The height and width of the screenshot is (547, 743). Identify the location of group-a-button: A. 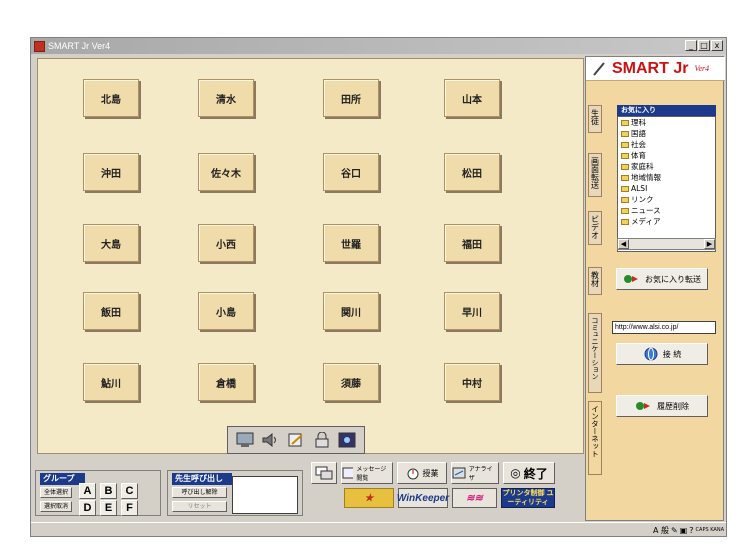
(87, 491).